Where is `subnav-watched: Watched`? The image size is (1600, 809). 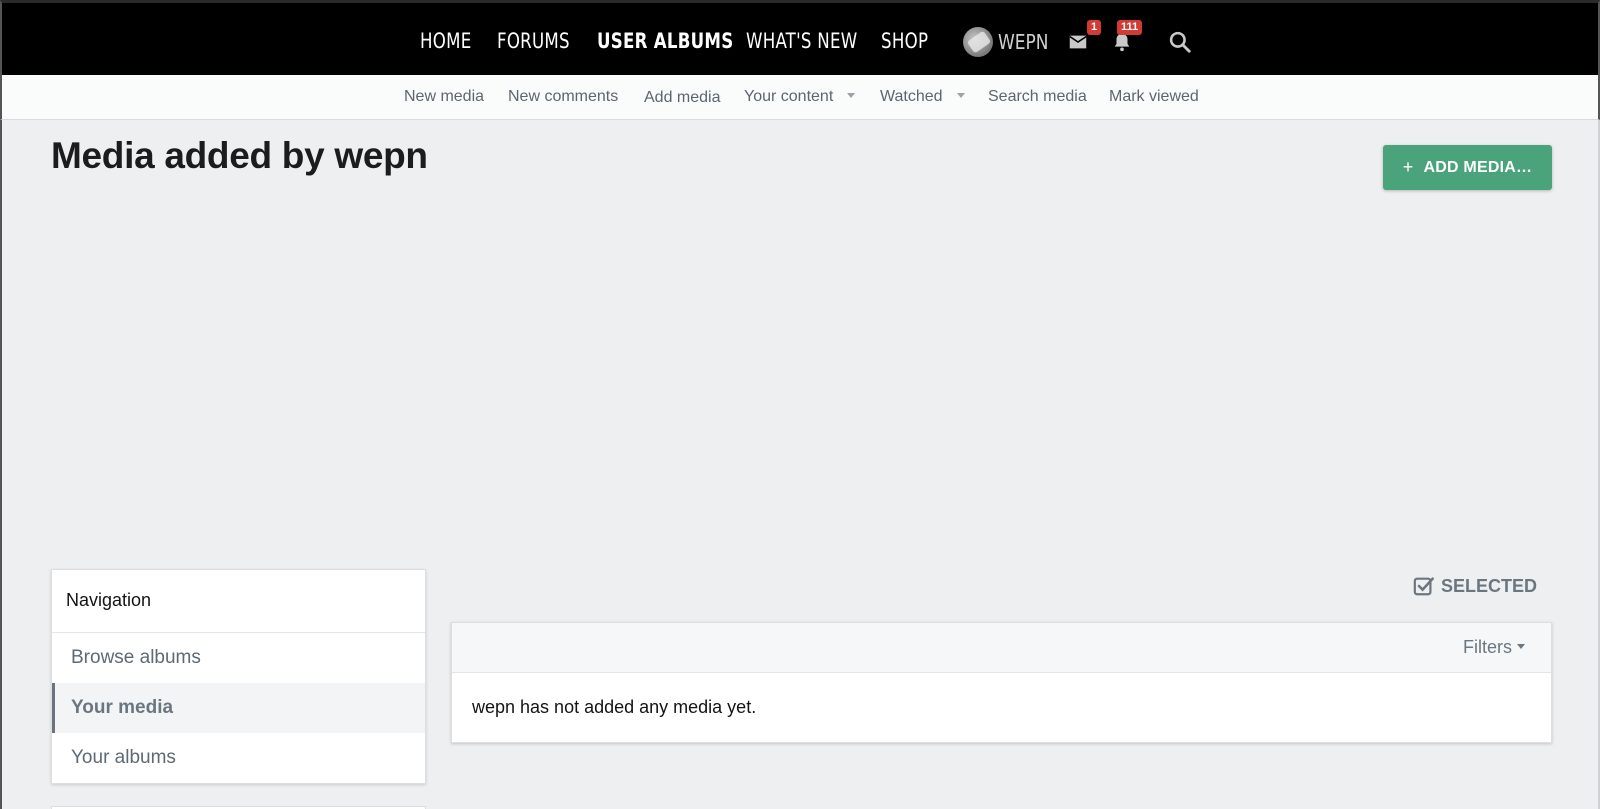 subnav-watched: Watched is located at coordinates (922, 97).